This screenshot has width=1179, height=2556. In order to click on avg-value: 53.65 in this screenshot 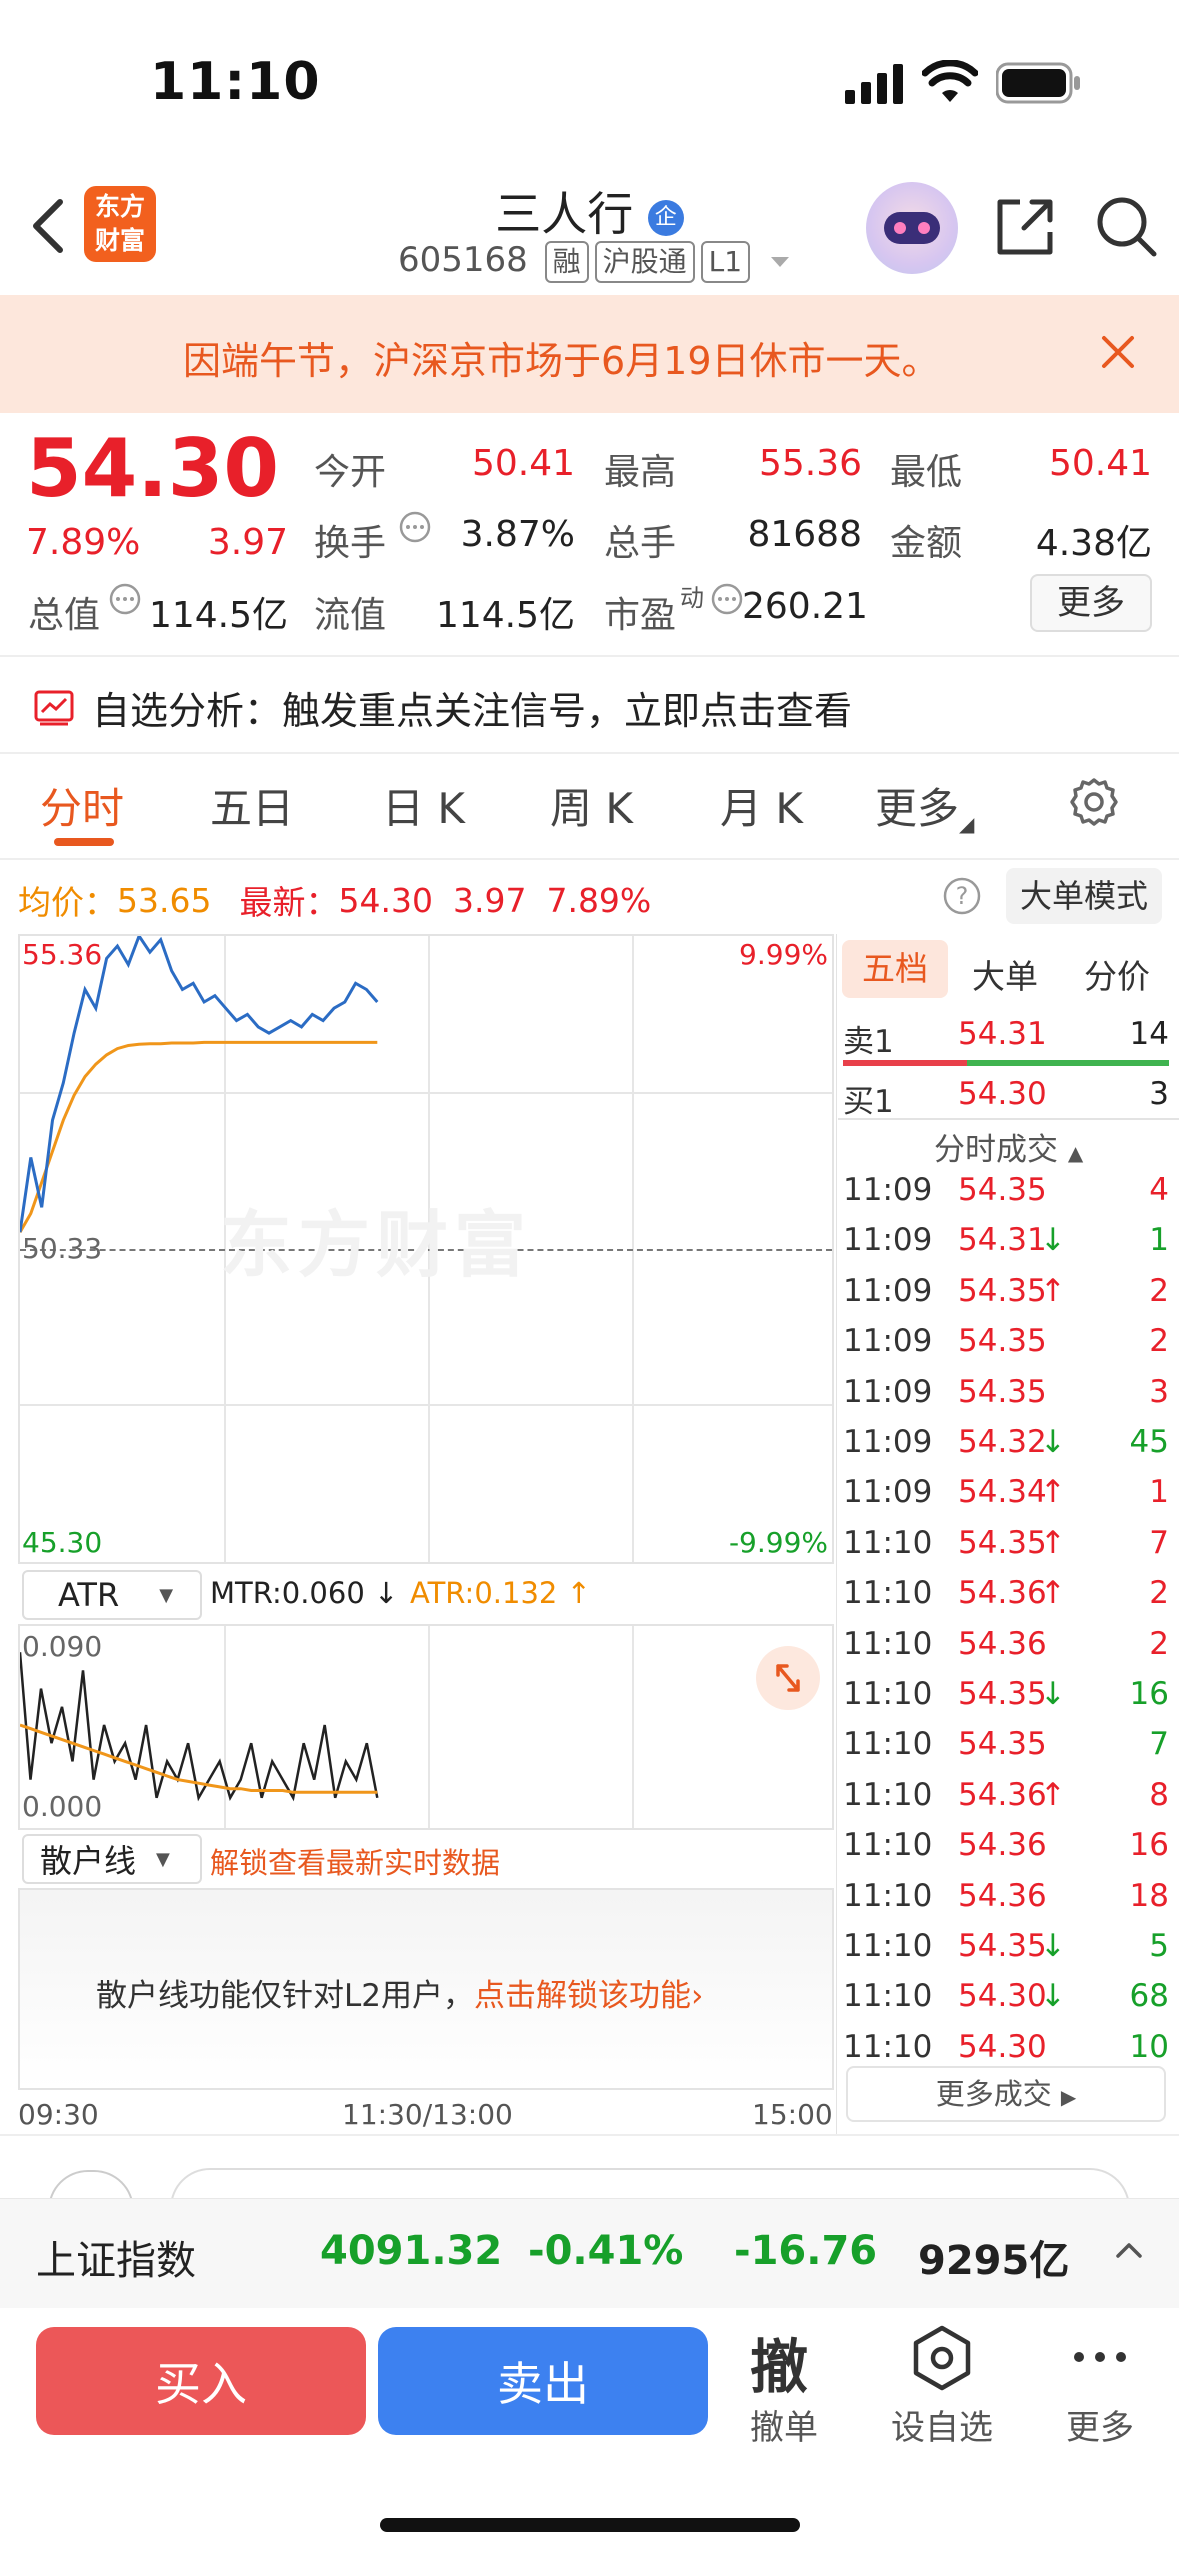, I will do `click(164, 900)`.